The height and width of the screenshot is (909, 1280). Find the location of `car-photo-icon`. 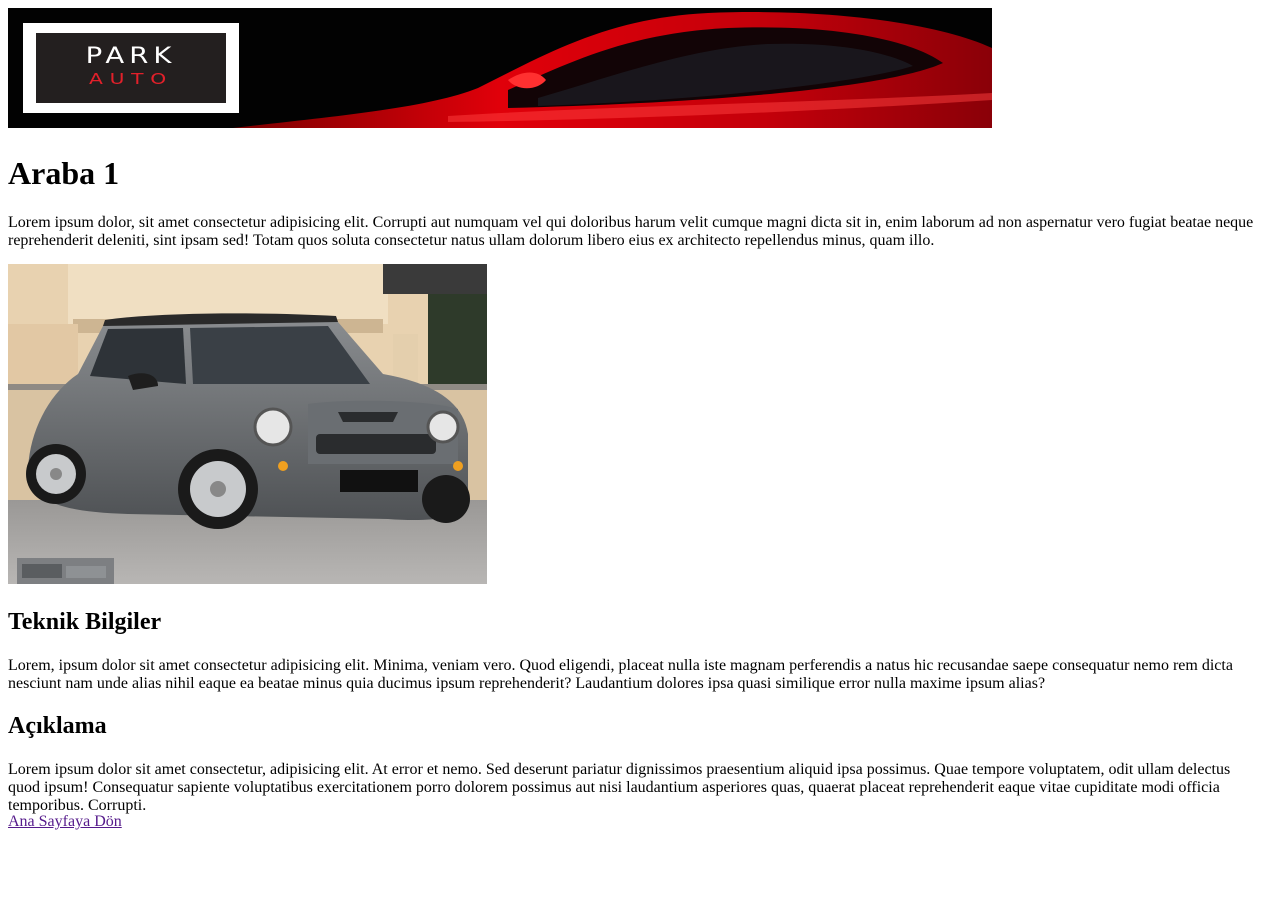

car-photo-icon is located at coordinates (247, 424).